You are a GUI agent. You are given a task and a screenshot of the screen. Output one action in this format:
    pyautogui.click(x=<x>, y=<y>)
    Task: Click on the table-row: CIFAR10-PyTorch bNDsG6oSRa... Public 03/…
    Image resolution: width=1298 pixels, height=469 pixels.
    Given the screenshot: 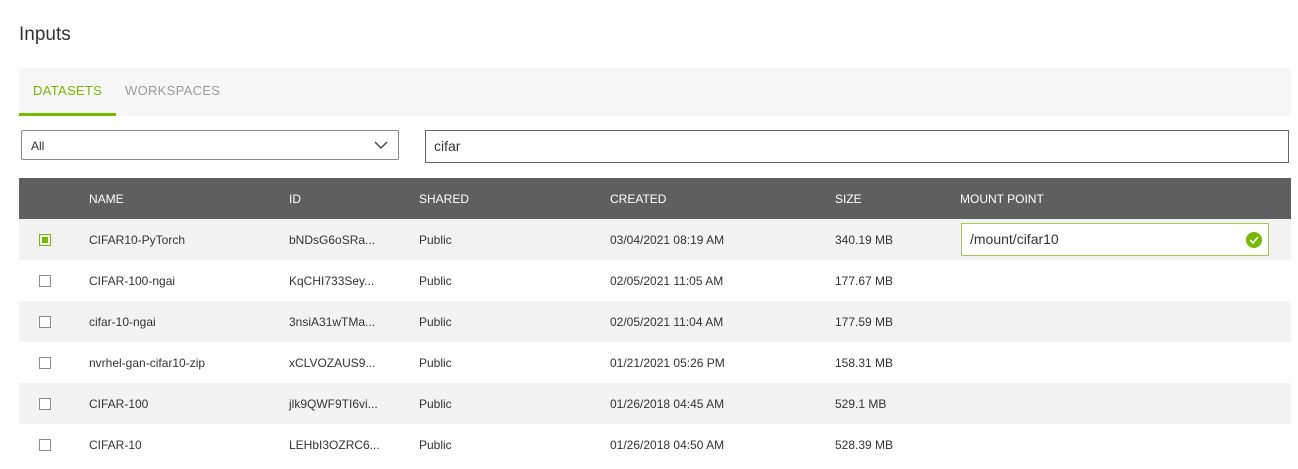 What is the action you would take?
    pyautogui.click(x=655, y=239)
    